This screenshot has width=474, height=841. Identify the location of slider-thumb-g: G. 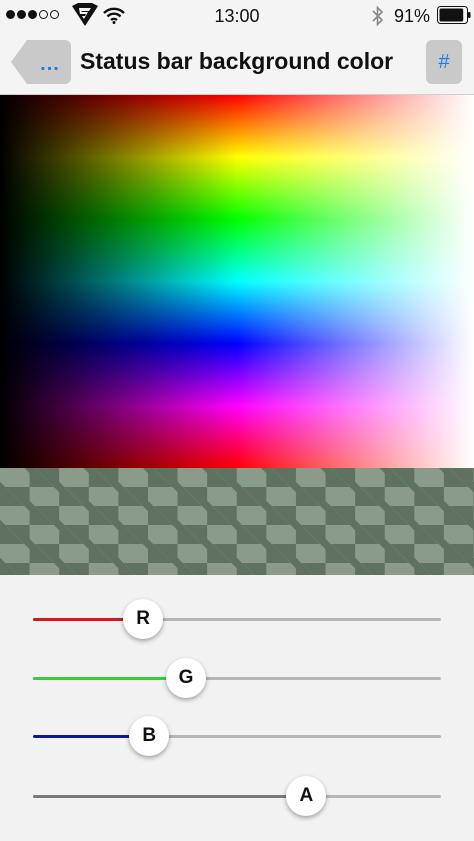
(186, 678).